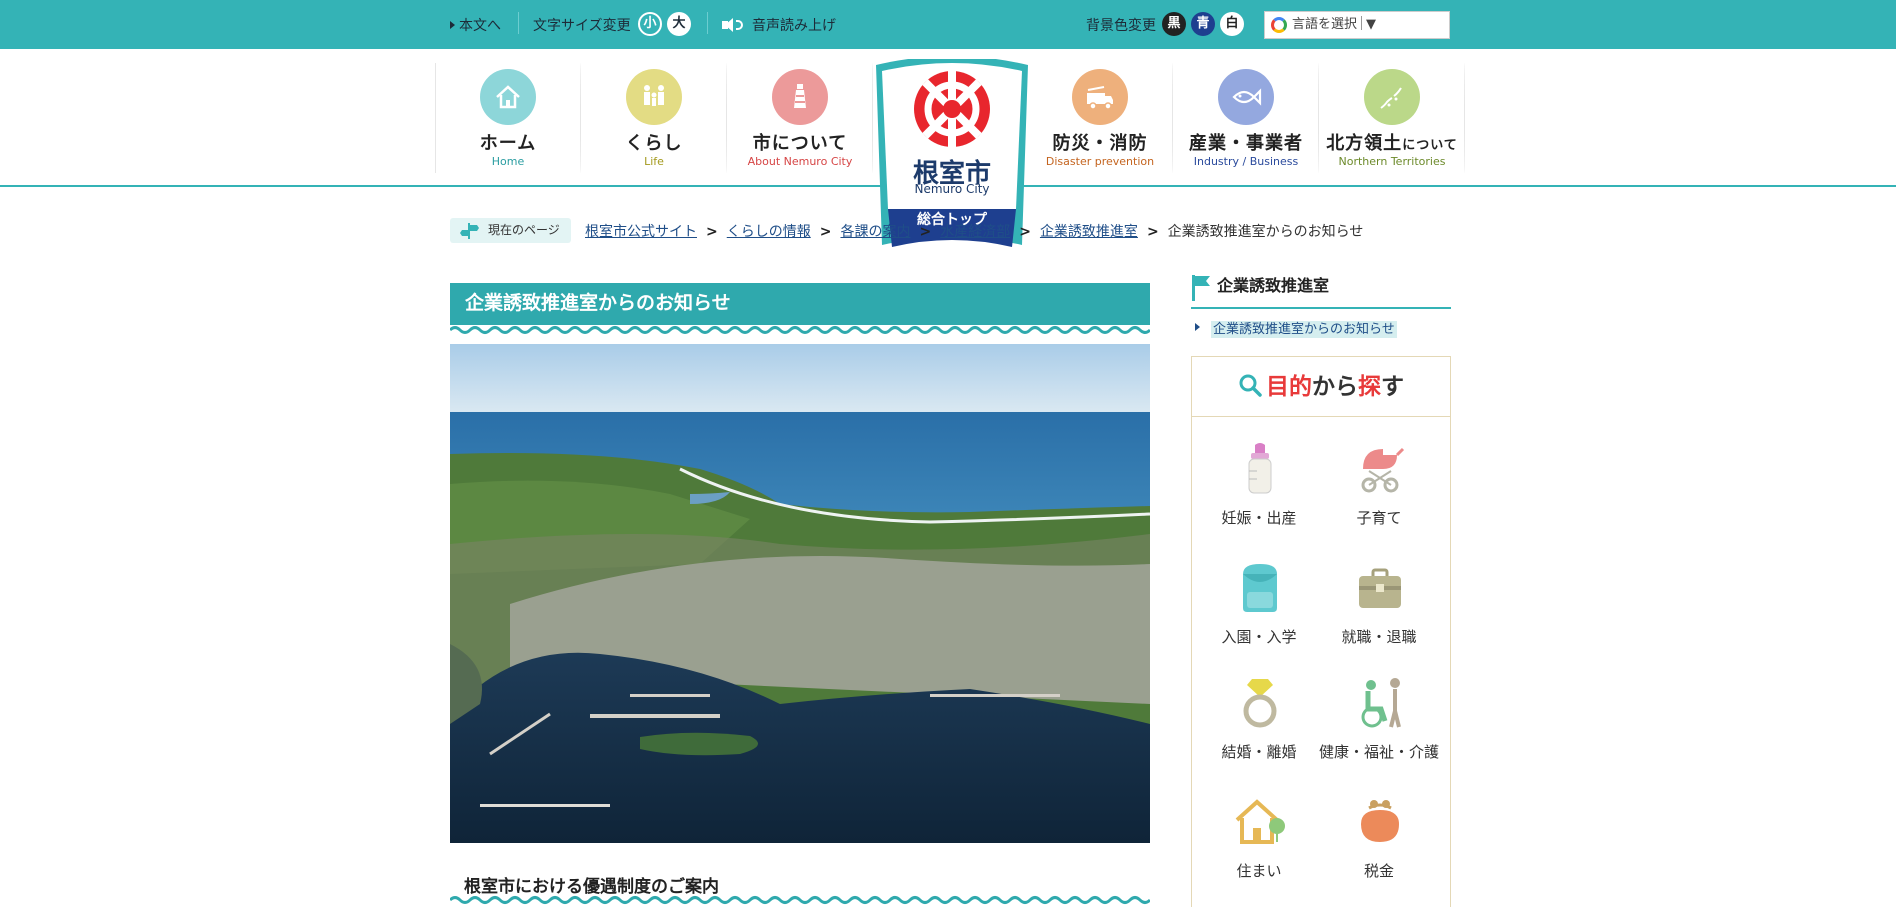 Image resolution: width=1896 pixels, height=907 pixels. Describe the element at coordinates (1296, 328) in the screenshot. I see `sidebar-link-notice: 企業誘致推進室からのお知らせ` at that location.